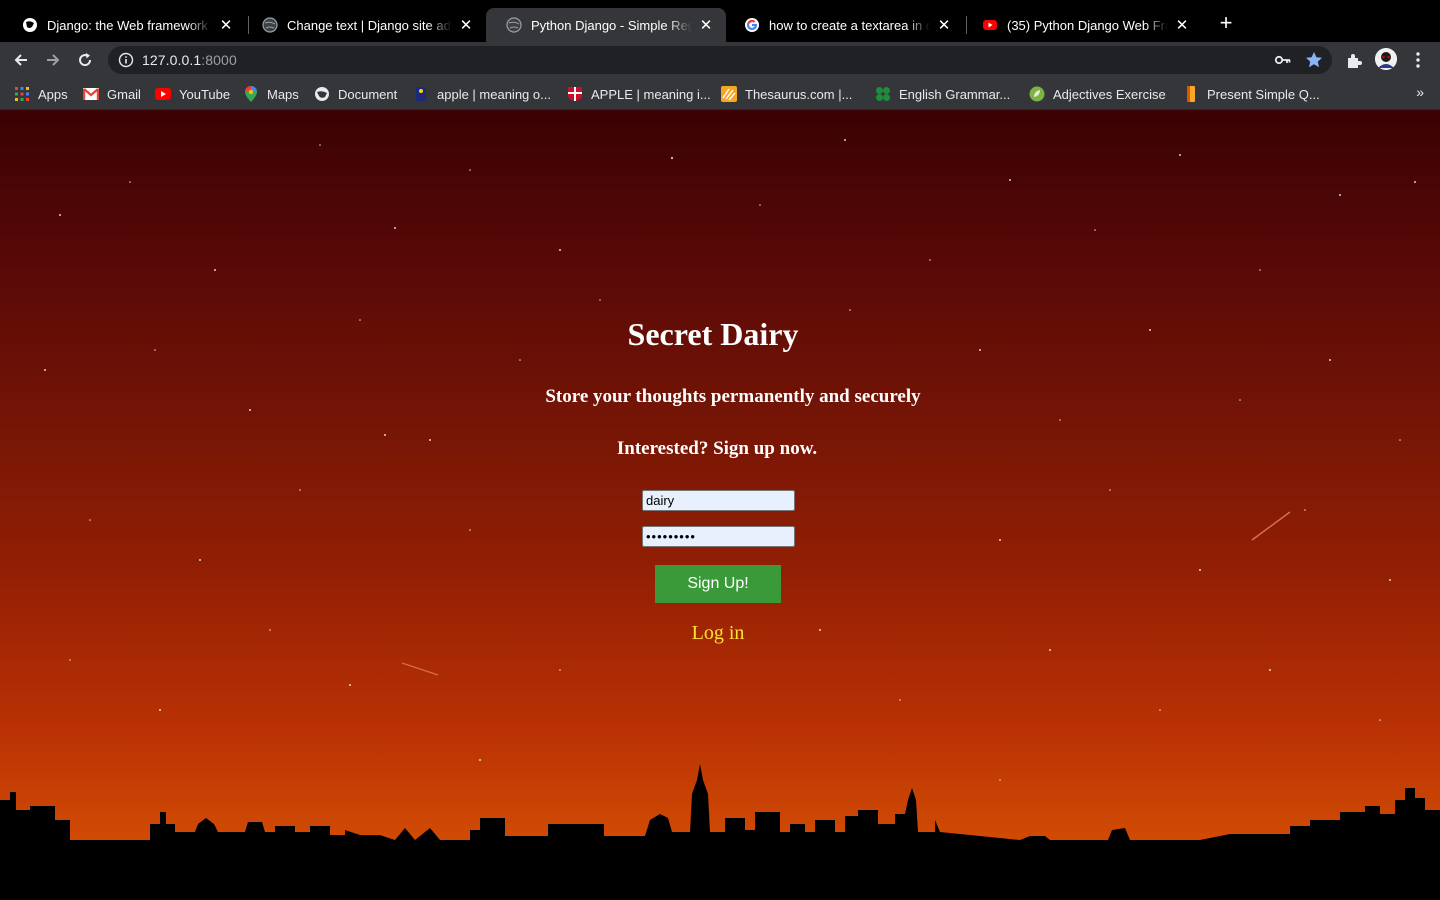 The image size is (1440, 900). I want to click on star-icon, so click(1314, 60).